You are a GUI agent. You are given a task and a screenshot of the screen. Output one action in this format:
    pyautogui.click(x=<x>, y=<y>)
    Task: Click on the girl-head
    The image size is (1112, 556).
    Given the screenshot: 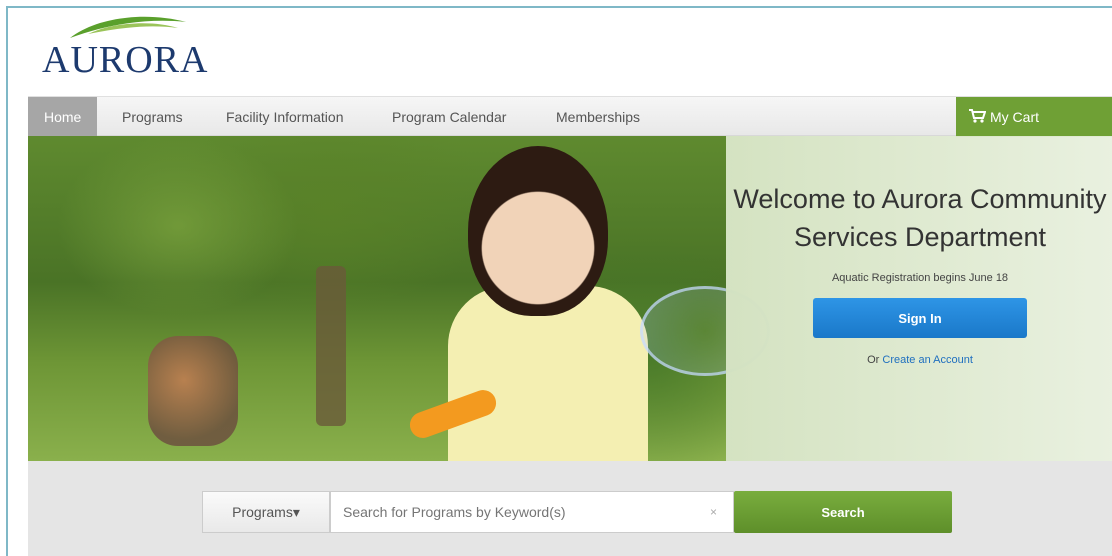 What is the action you would take?
    pyautogui.click(x=538, y=231)
    